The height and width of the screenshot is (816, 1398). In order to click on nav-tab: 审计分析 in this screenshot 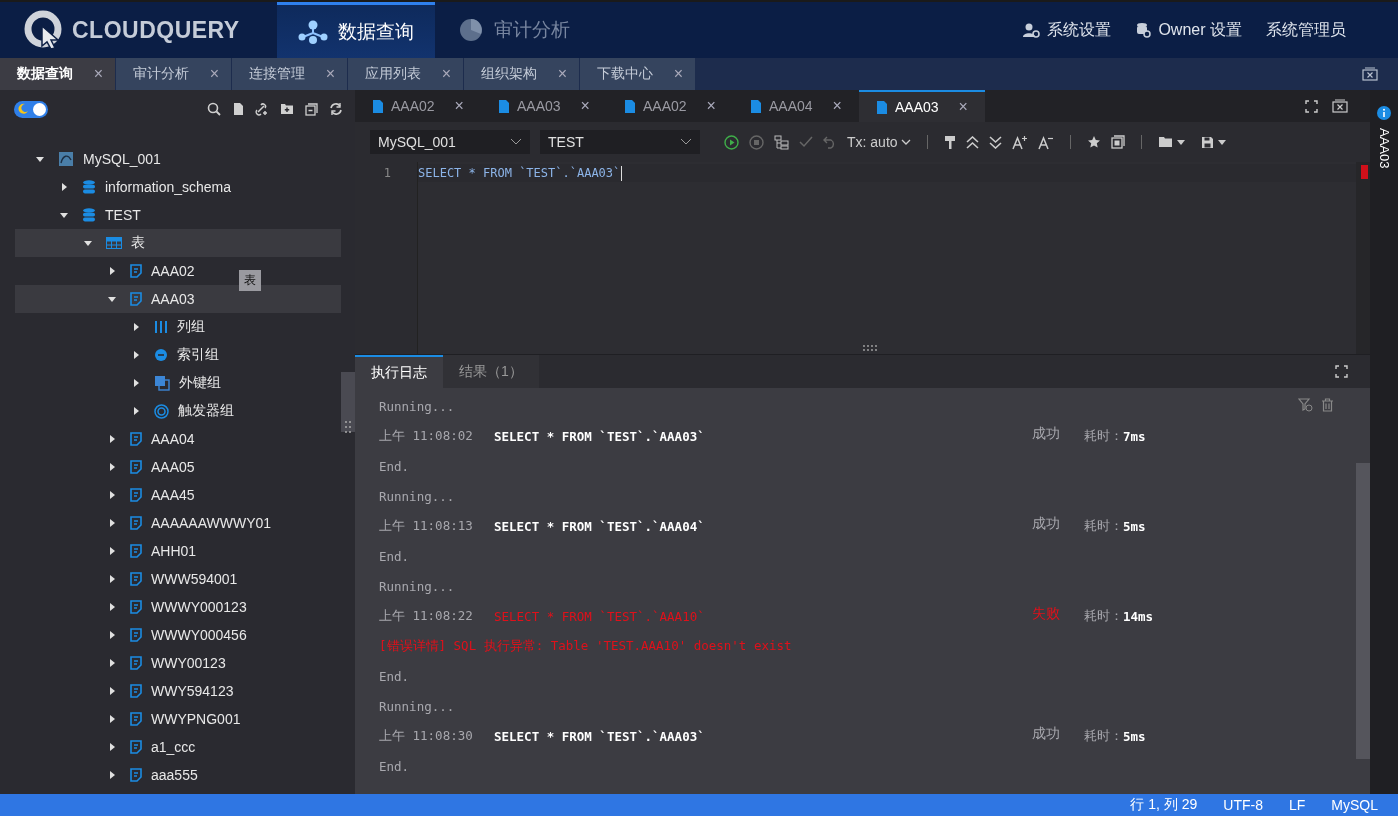, I will do `click(514, 30)`.